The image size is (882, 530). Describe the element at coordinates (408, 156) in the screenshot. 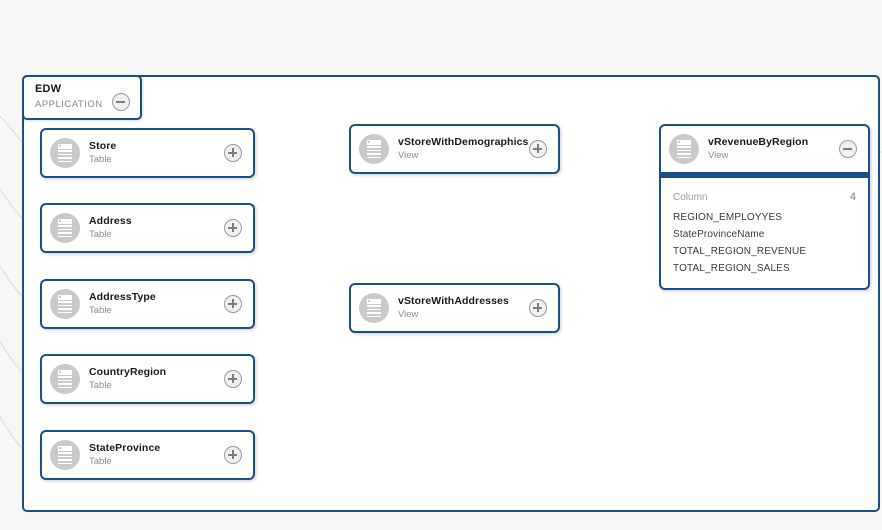

I see `node-v-store-with-demographics-type: View` at that location.